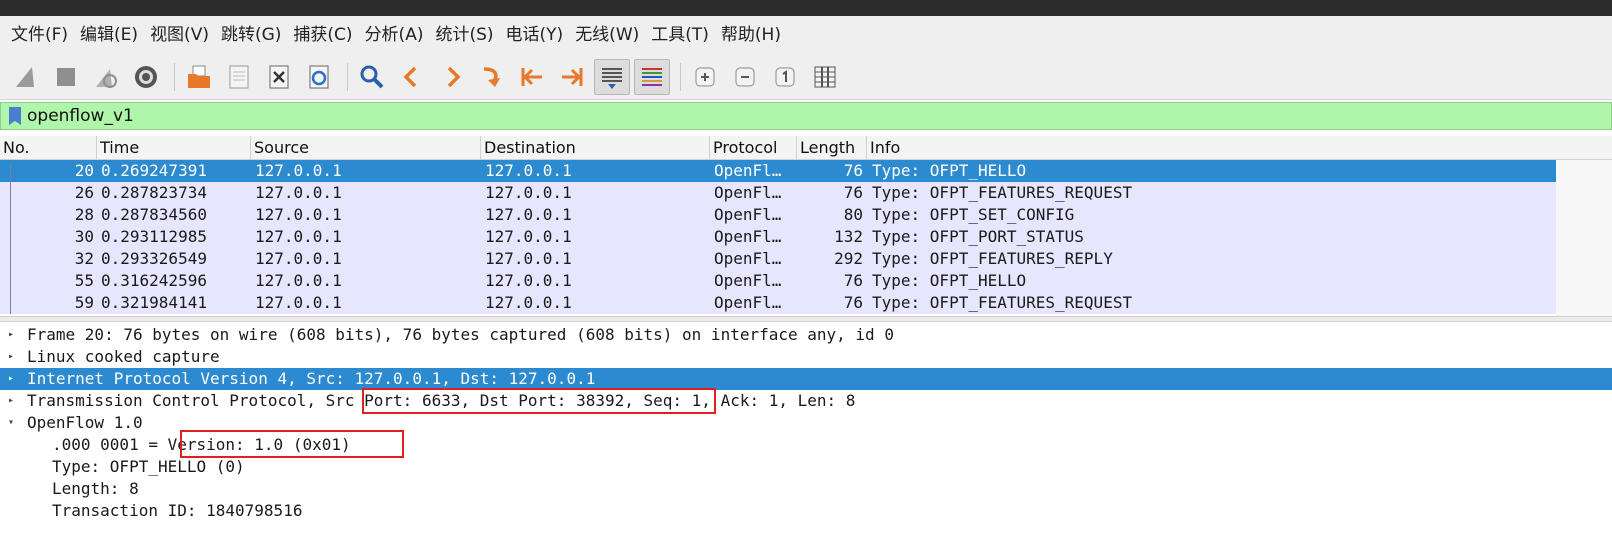  I want to click on options-gear-icon, so click(146, 76).